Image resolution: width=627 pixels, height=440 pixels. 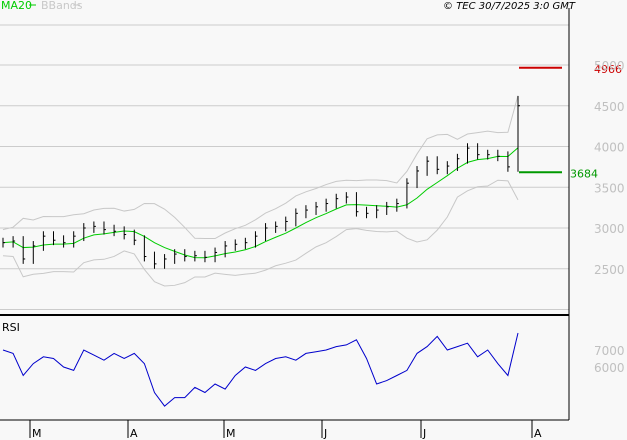 What do you see at coordinates (609, 368) in the screenshot?
I see `rsi-tick-label: 6000` at bounding box center [609, 368].